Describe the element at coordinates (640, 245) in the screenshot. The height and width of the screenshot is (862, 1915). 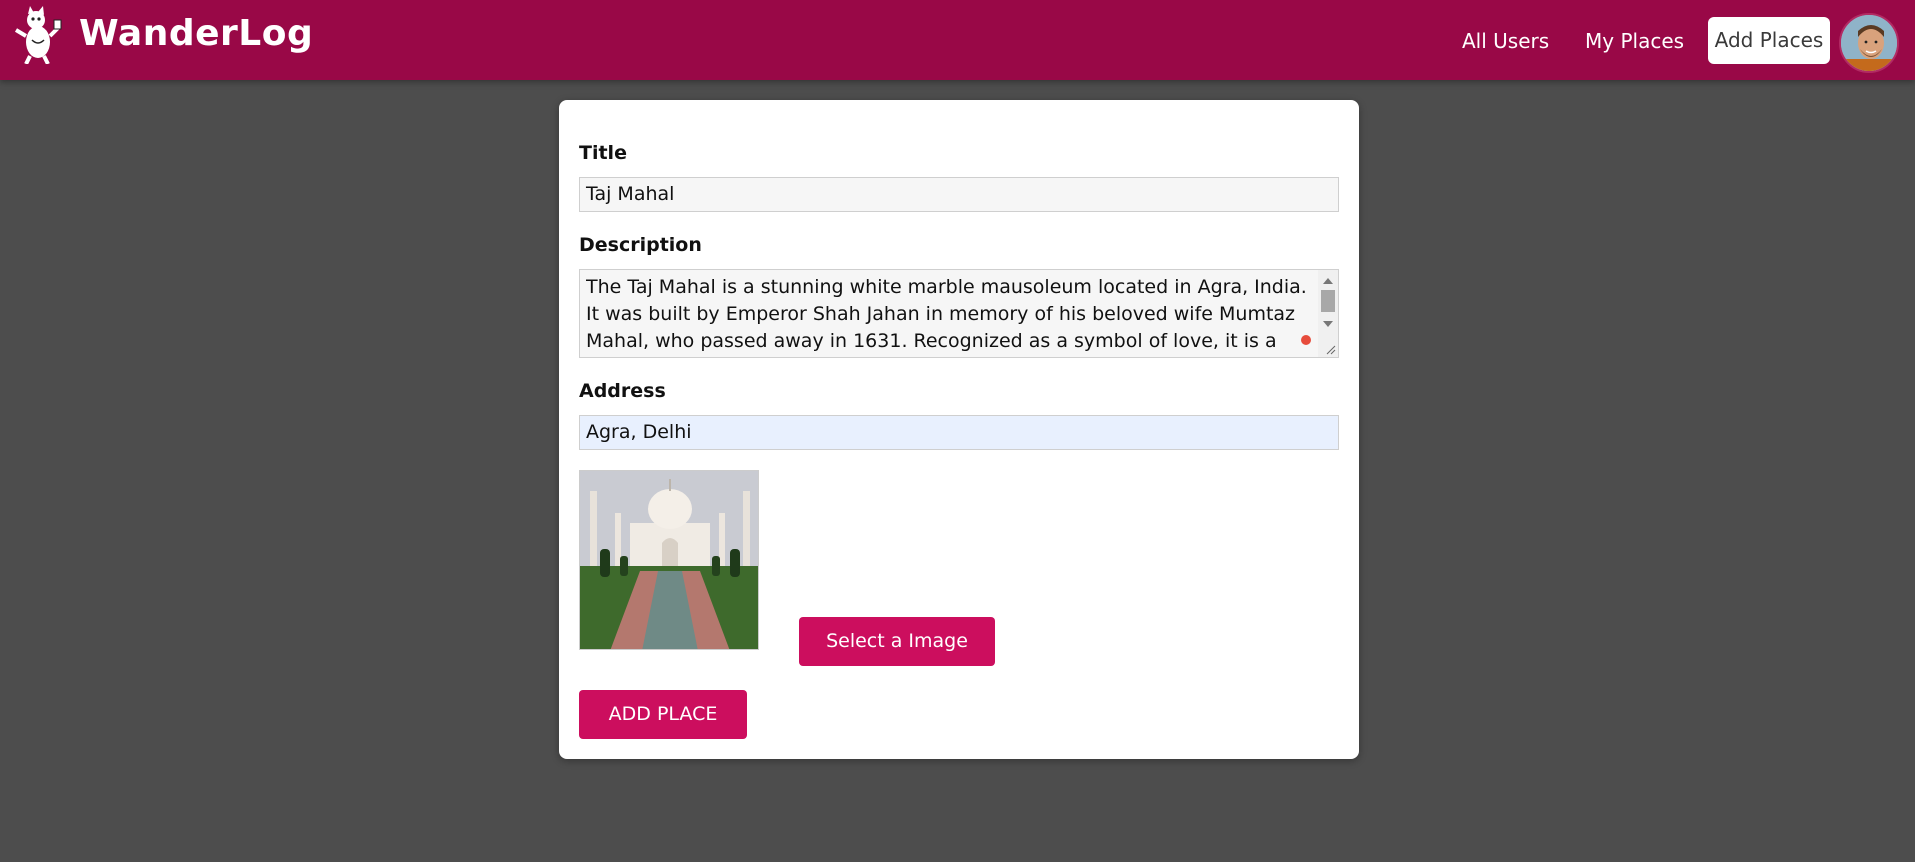
I see `description-label: Description` at that location.